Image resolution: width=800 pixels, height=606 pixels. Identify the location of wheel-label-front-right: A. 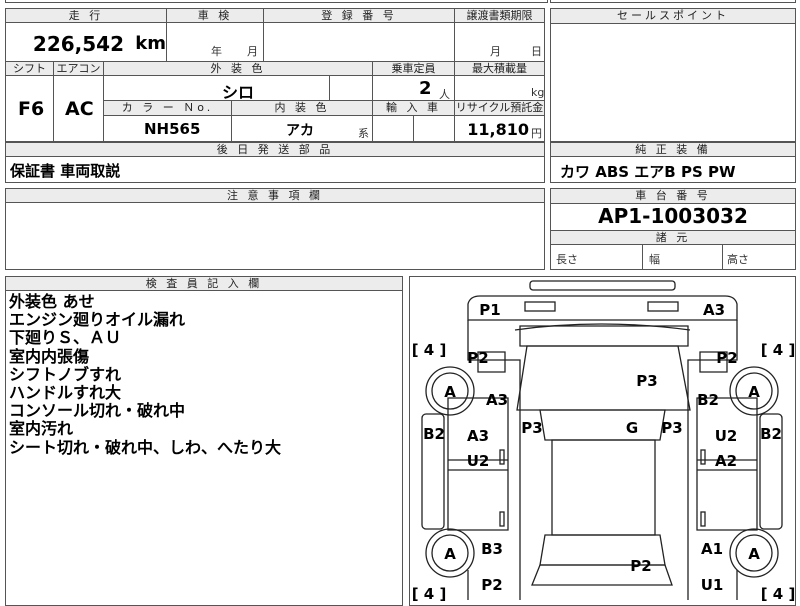
(754, 392).